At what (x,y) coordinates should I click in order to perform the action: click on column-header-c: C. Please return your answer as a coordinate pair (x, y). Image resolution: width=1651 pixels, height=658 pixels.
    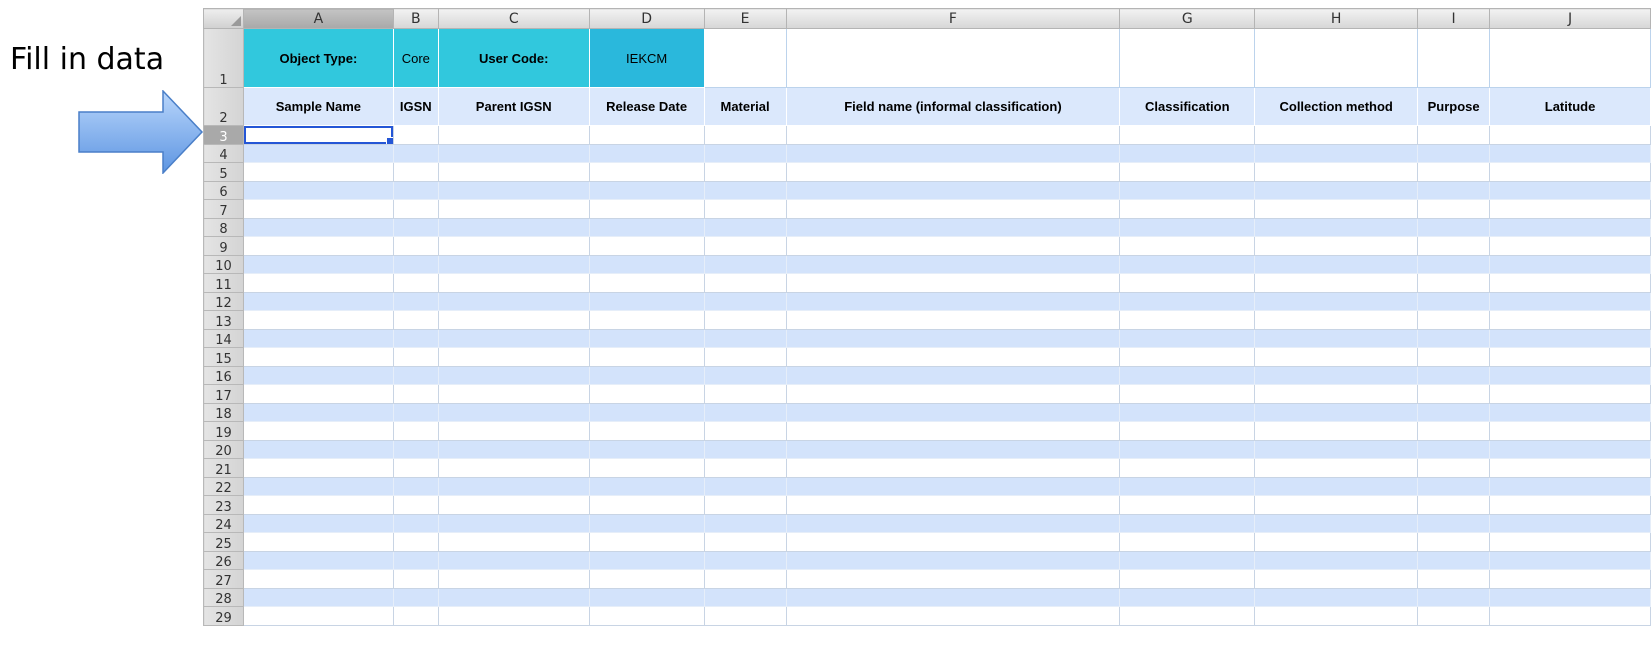
    Looking at the image, I should click on (513, 18).